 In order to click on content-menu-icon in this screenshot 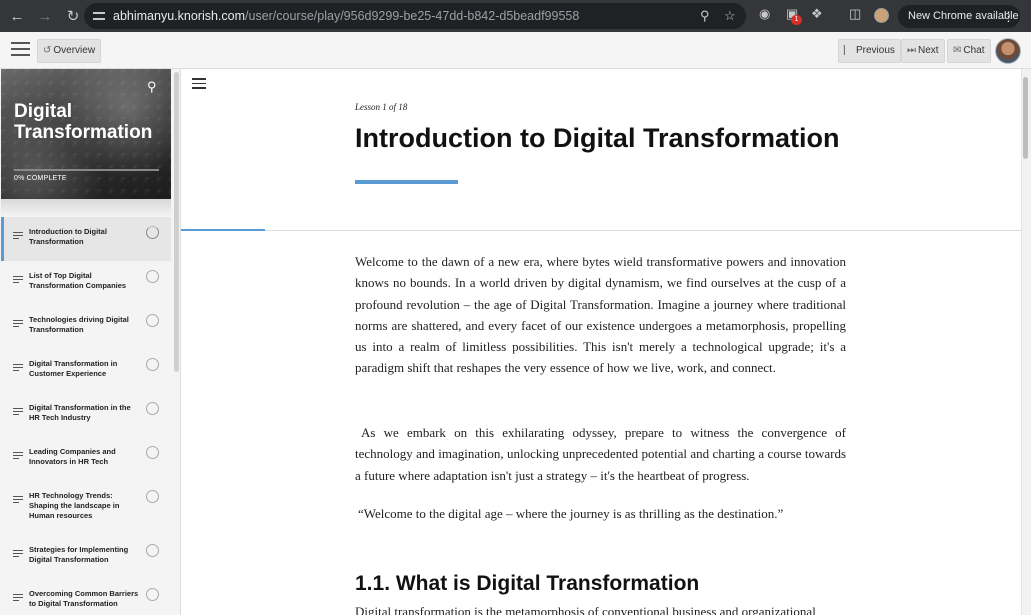, I will do `click(199, 83)`.